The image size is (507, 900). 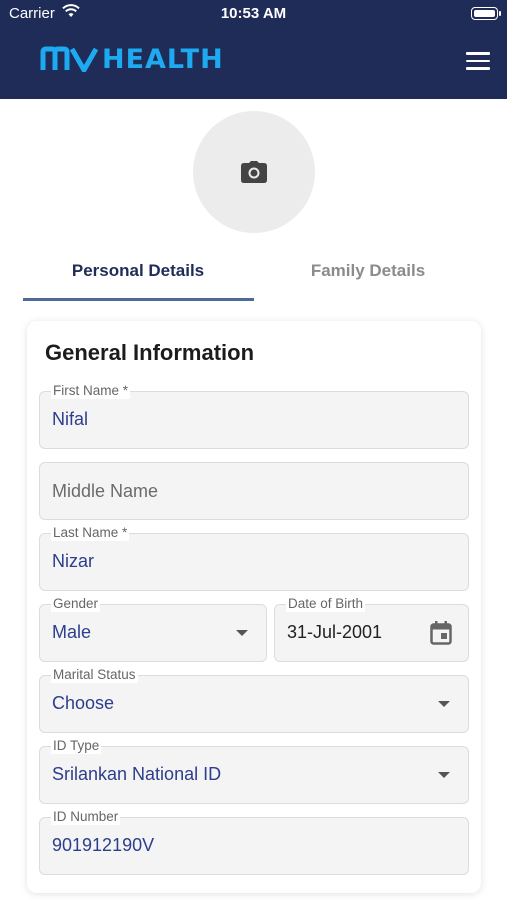 I want to click on tab-family-details: Family Details, so click(x=368, y=272).